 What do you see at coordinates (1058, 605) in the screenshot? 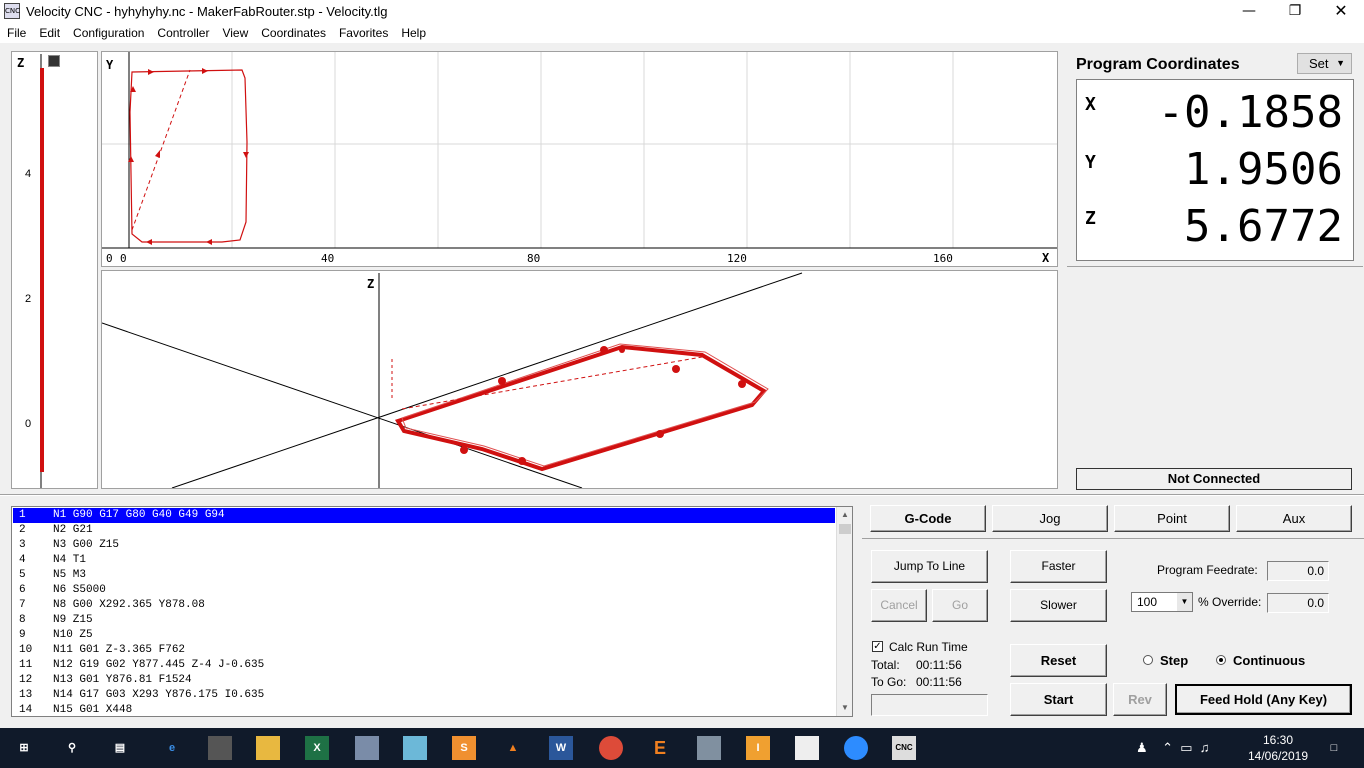
I see `slower-button: Slower` at bounding box center [1058, 605].